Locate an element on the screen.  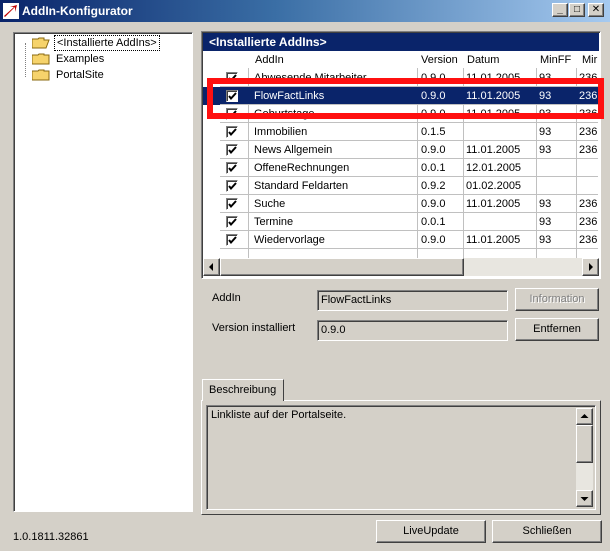
tree-connector is located at coordinates (25, 60).